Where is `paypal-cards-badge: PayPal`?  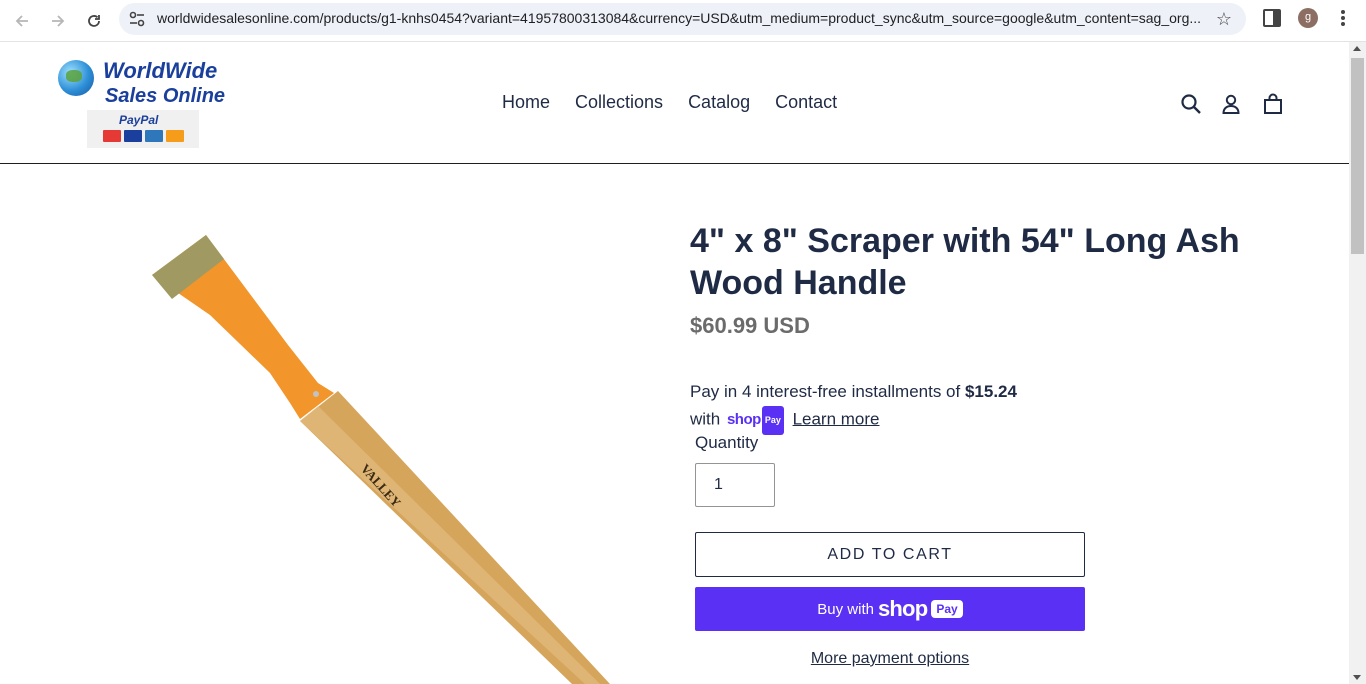 paypal-cards-badge: PayPal is located at coordinates (143, 129).